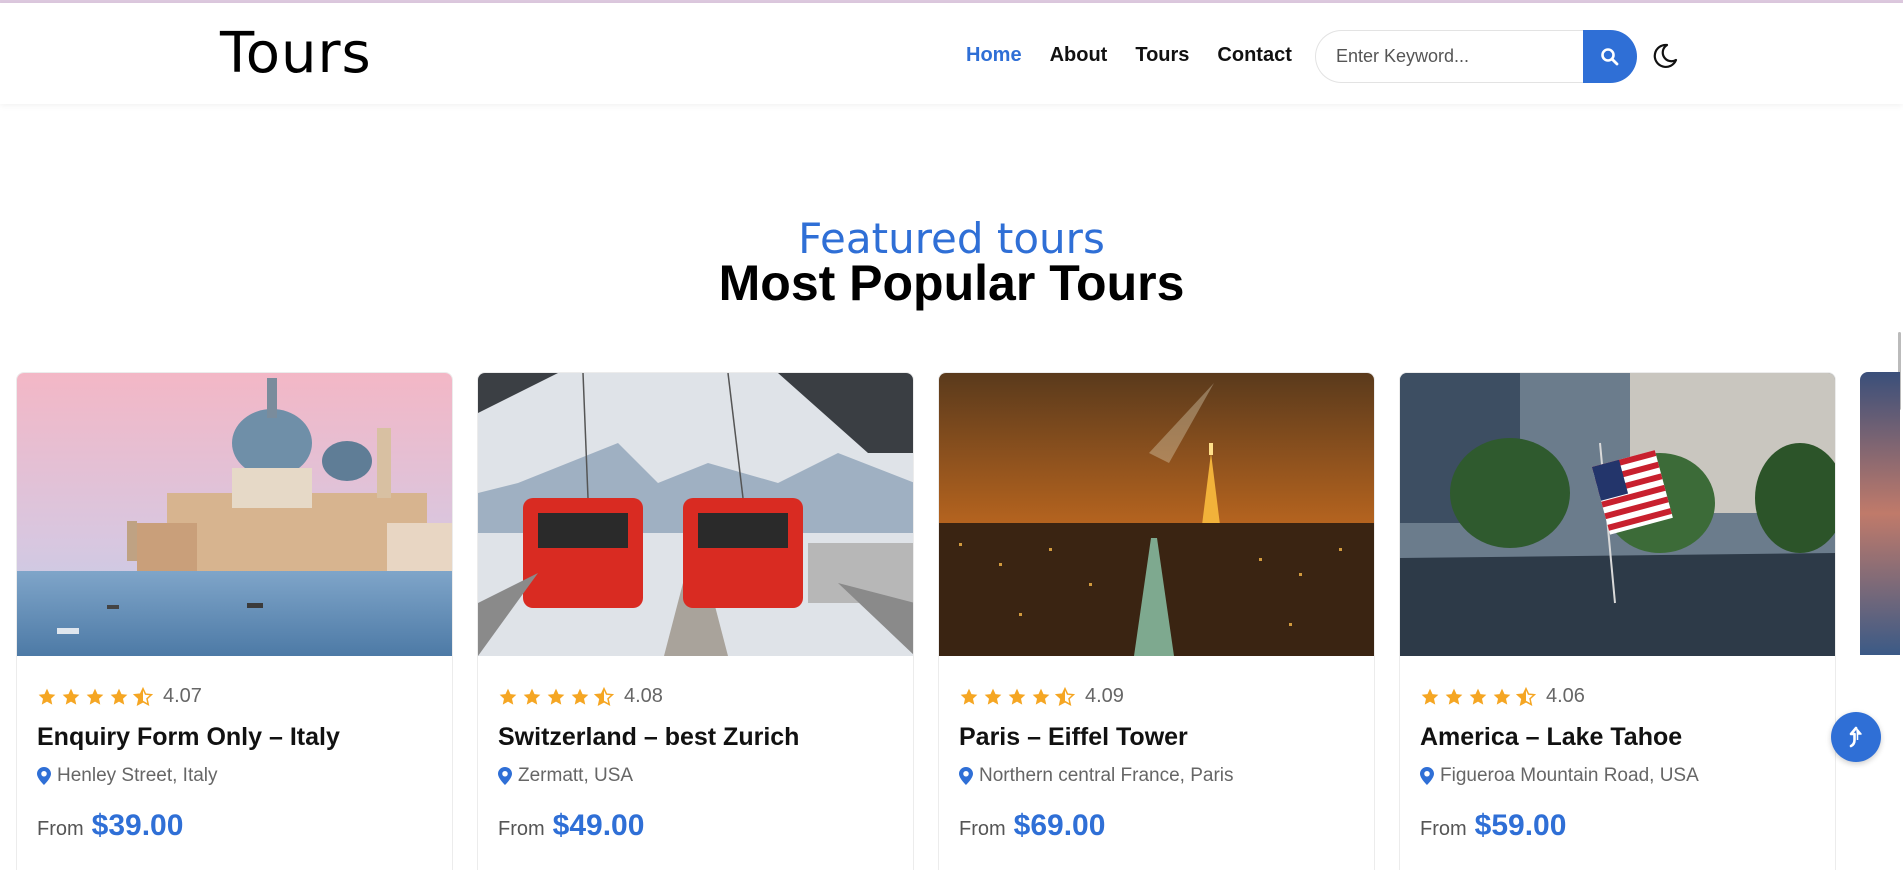 Image resolution: width=1903 pixels, height=870 pixels. Describe the element at coordinates (1079, 55) in the screenshot. I see `nav-about: About` at that location.